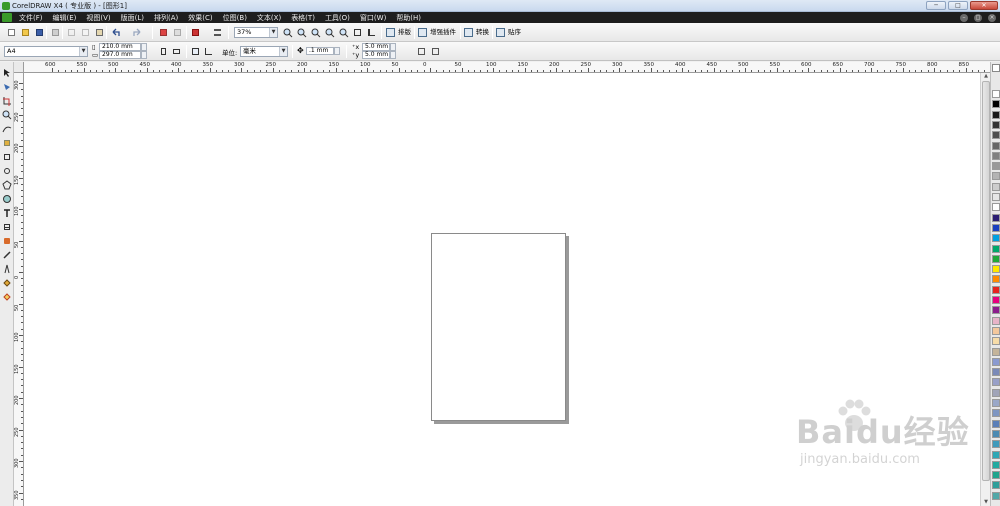 The image size is (1000, 506). What do you see at coordinates (357, 32) in the screenshot?
I see `zoom-to-width-icon` at bounding box center [357, 32].